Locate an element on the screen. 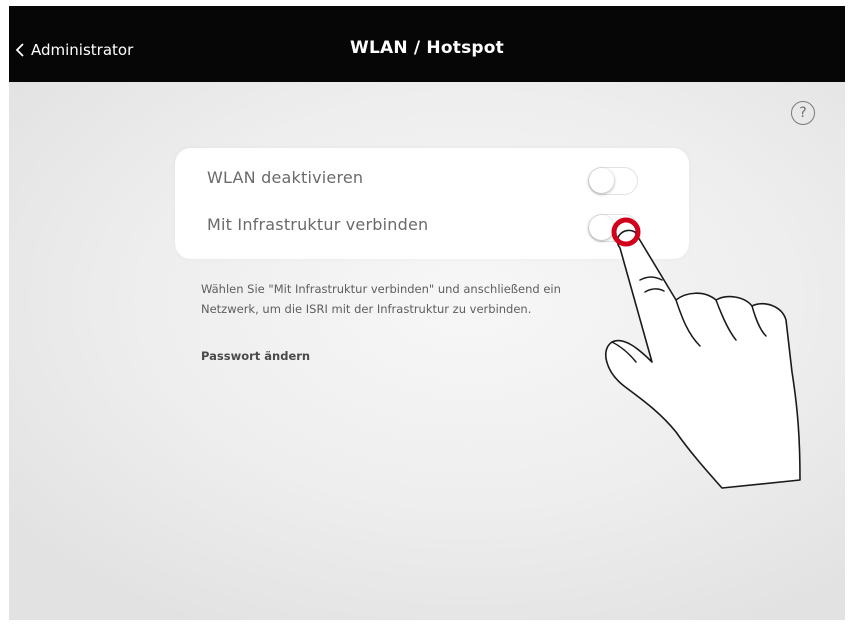 The height and width of the screenshot is (626, 848). navigation-bar: Administrator WLAN / Hotspot is located at coordinates (427, 44).